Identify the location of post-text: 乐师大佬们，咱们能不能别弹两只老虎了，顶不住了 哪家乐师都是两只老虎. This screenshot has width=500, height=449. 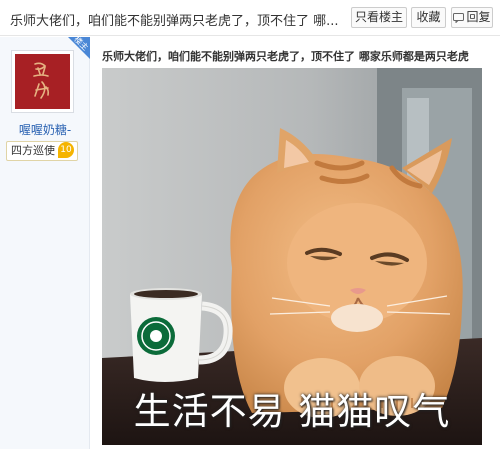
(285, 56).